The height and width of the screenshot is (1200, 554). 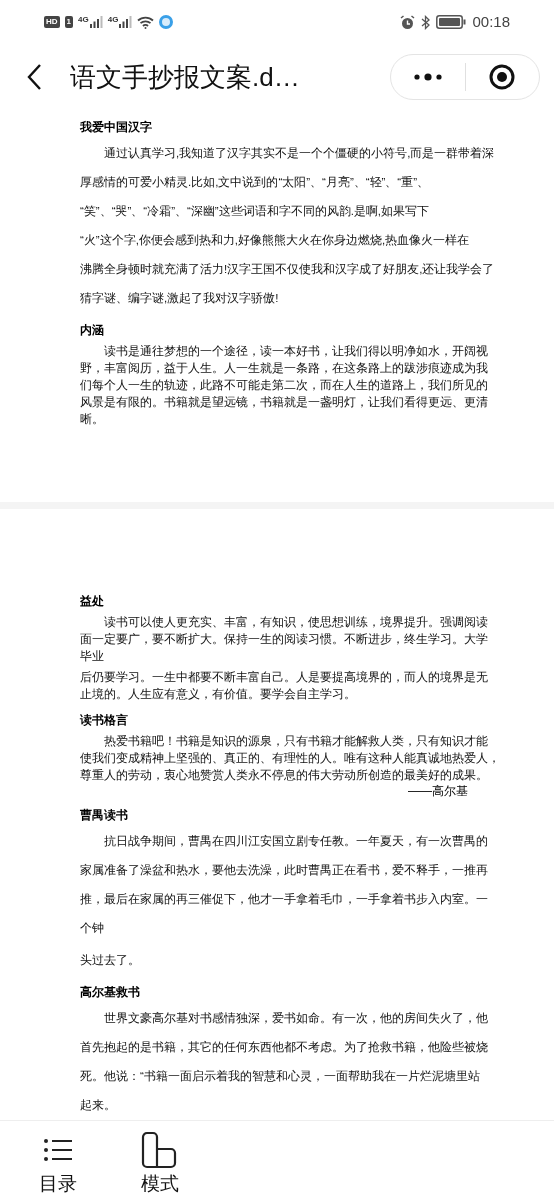 What do you see at coordinates (284, 639) in the screenshot?
I see `paragraph: 读书可以使人更充实、丰富，有知识，使思想训练，境界提升。强调阅读 面一定要广，要不断扩大。保持一生的阅读习惯。不断进步，终生学习。大学 毕业` at bounding box center [284, 639].